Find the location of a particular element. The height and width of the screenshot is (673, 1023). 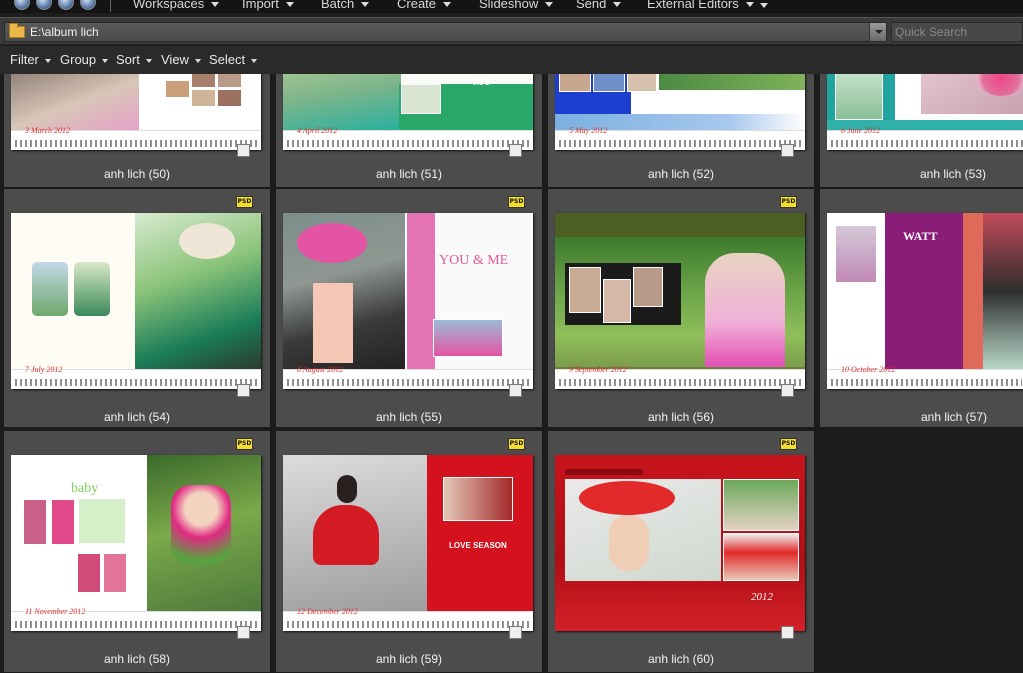

mint-block is located at coordinates (102, 521).